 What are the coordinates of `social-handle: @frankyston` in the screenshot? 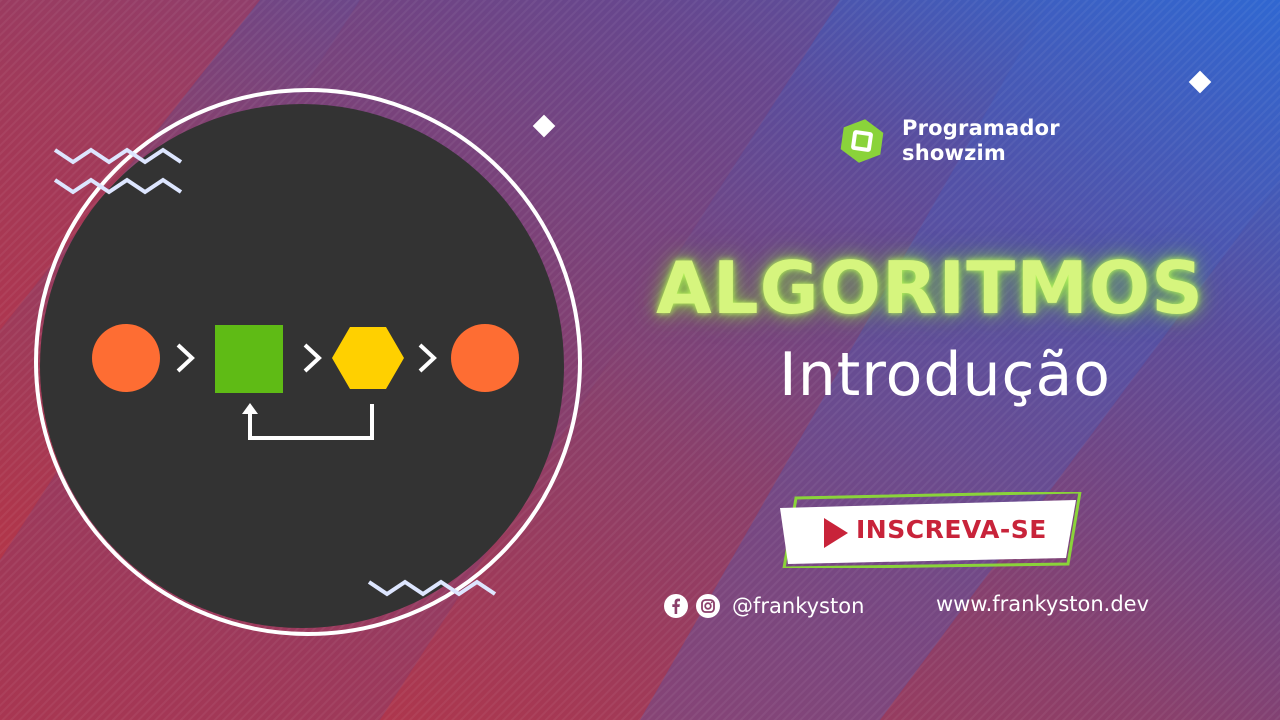 It's located at (798, 606).